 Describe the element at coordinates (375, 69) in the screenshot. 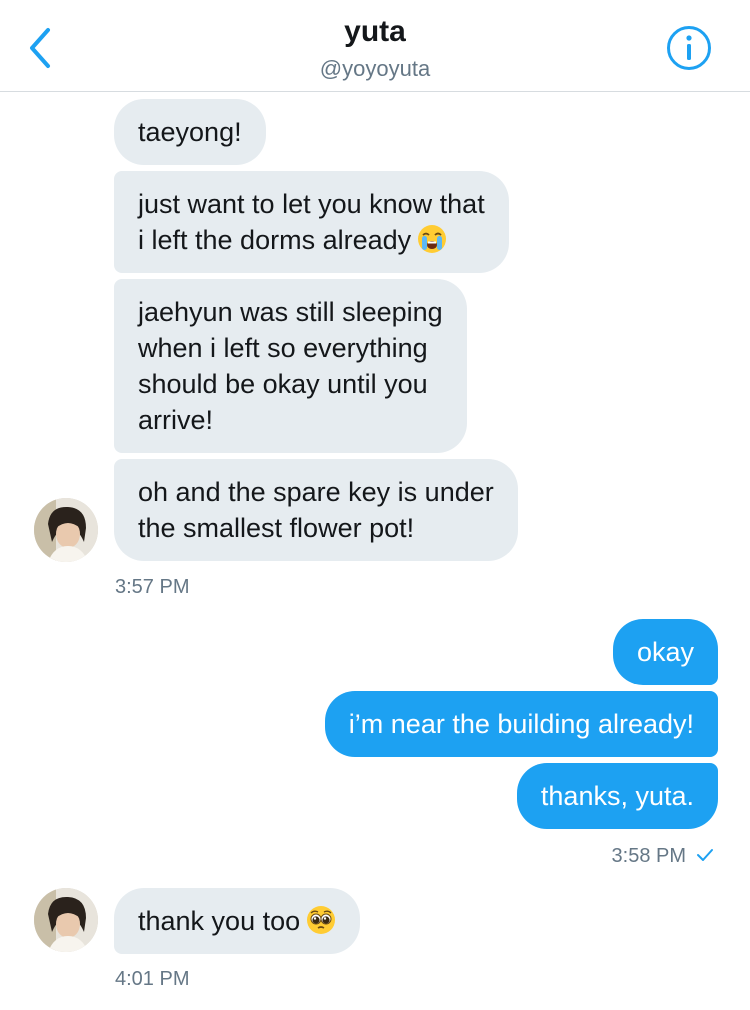

I see `conversation-handle: @yoyoyuta` at that location.